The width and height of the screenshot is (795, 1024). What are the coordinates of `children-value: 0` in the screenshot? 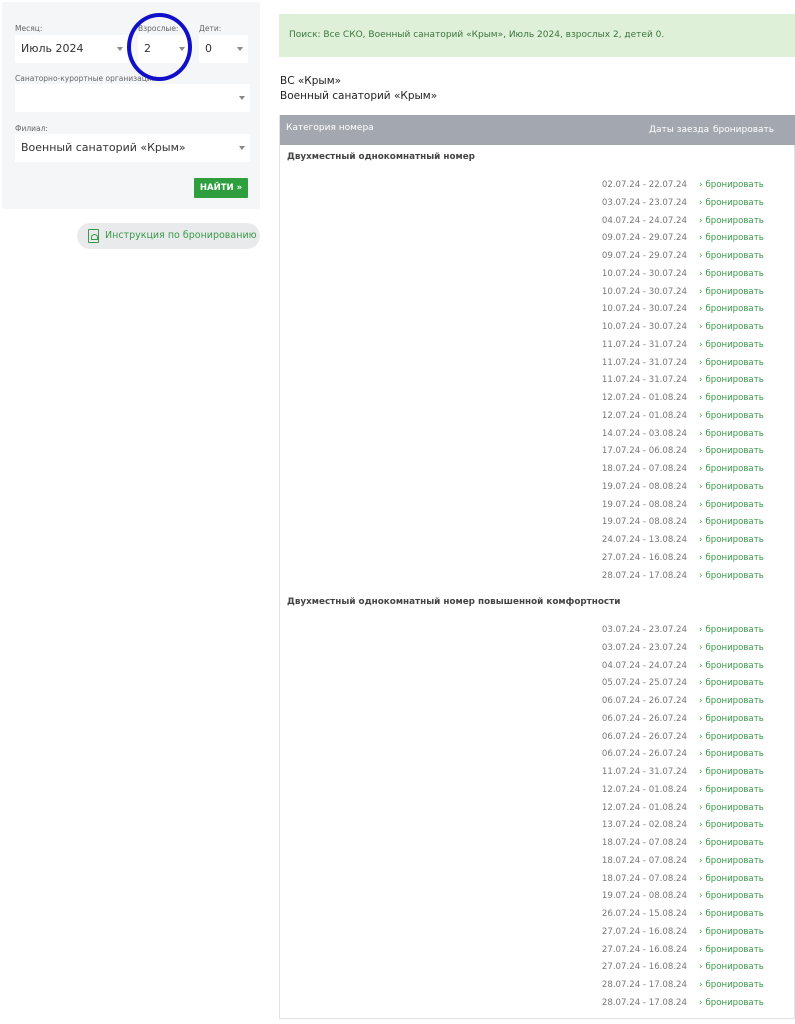 It's located at (208, 48).